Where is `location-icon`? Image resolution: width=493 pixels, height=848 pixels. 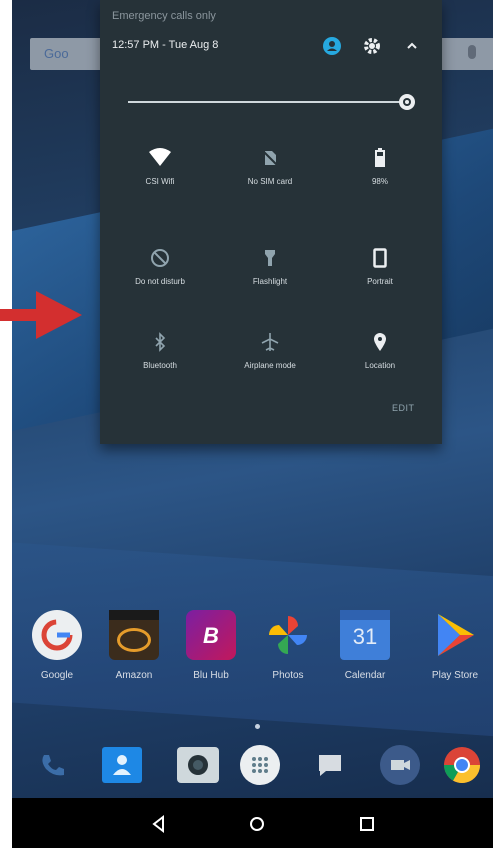 location-icon is located at coordinates (380, 342).